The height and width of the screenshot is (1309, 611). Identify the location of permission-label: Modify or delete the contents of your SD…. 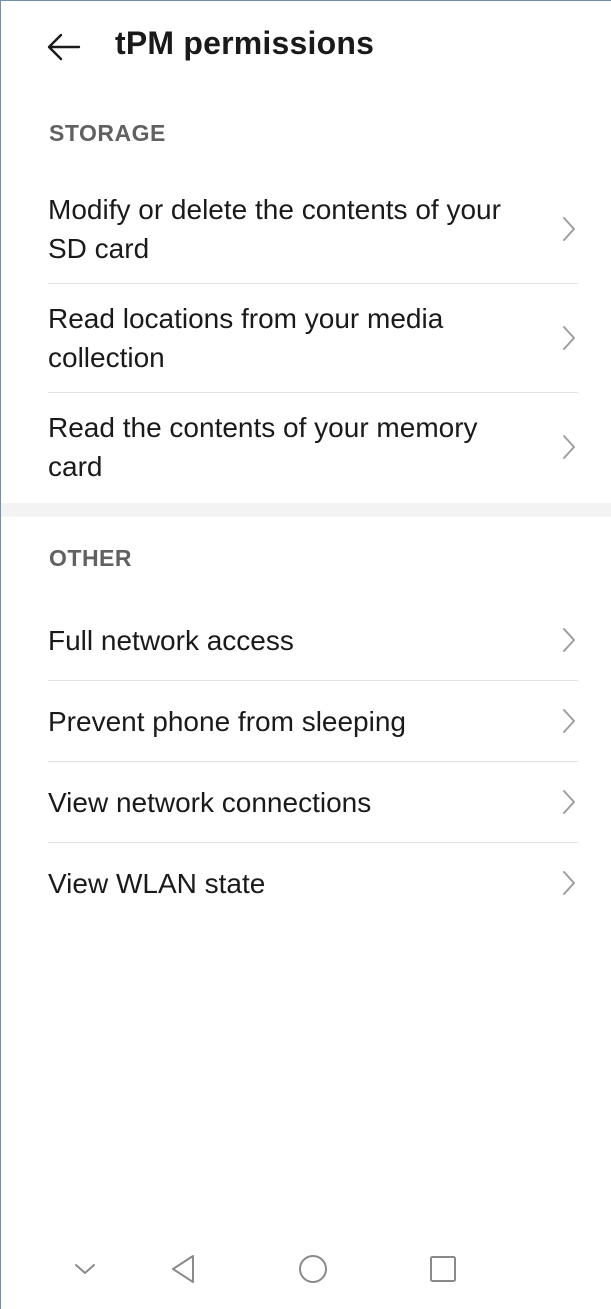
(274, 229).